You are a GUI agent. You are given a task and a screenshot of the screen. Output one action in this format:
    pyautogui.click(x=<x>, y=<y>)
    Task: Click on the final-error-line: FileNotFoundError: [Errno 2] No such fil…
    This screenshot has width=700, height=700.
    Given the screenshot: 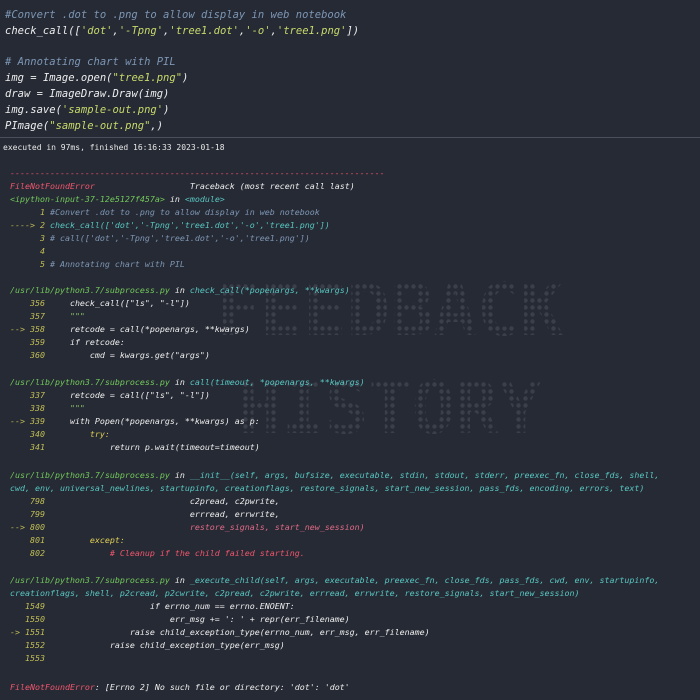 What is the action you would take?
    pyautogui.click(x=180, y=687)
    